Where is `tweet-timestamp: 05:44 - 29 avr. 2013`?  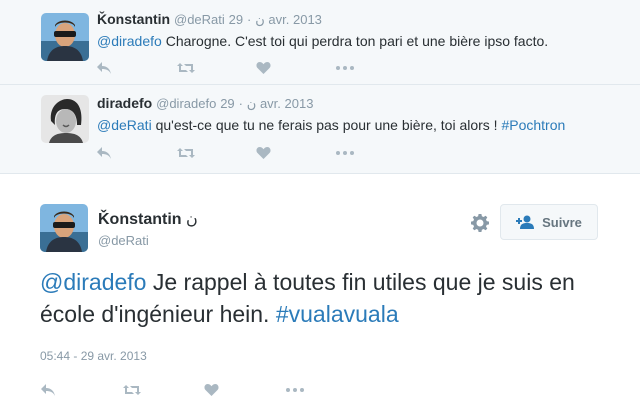
tweet-timestamp: 05:44 - 29 avr. 2013 is located at coordinates (93, 356).